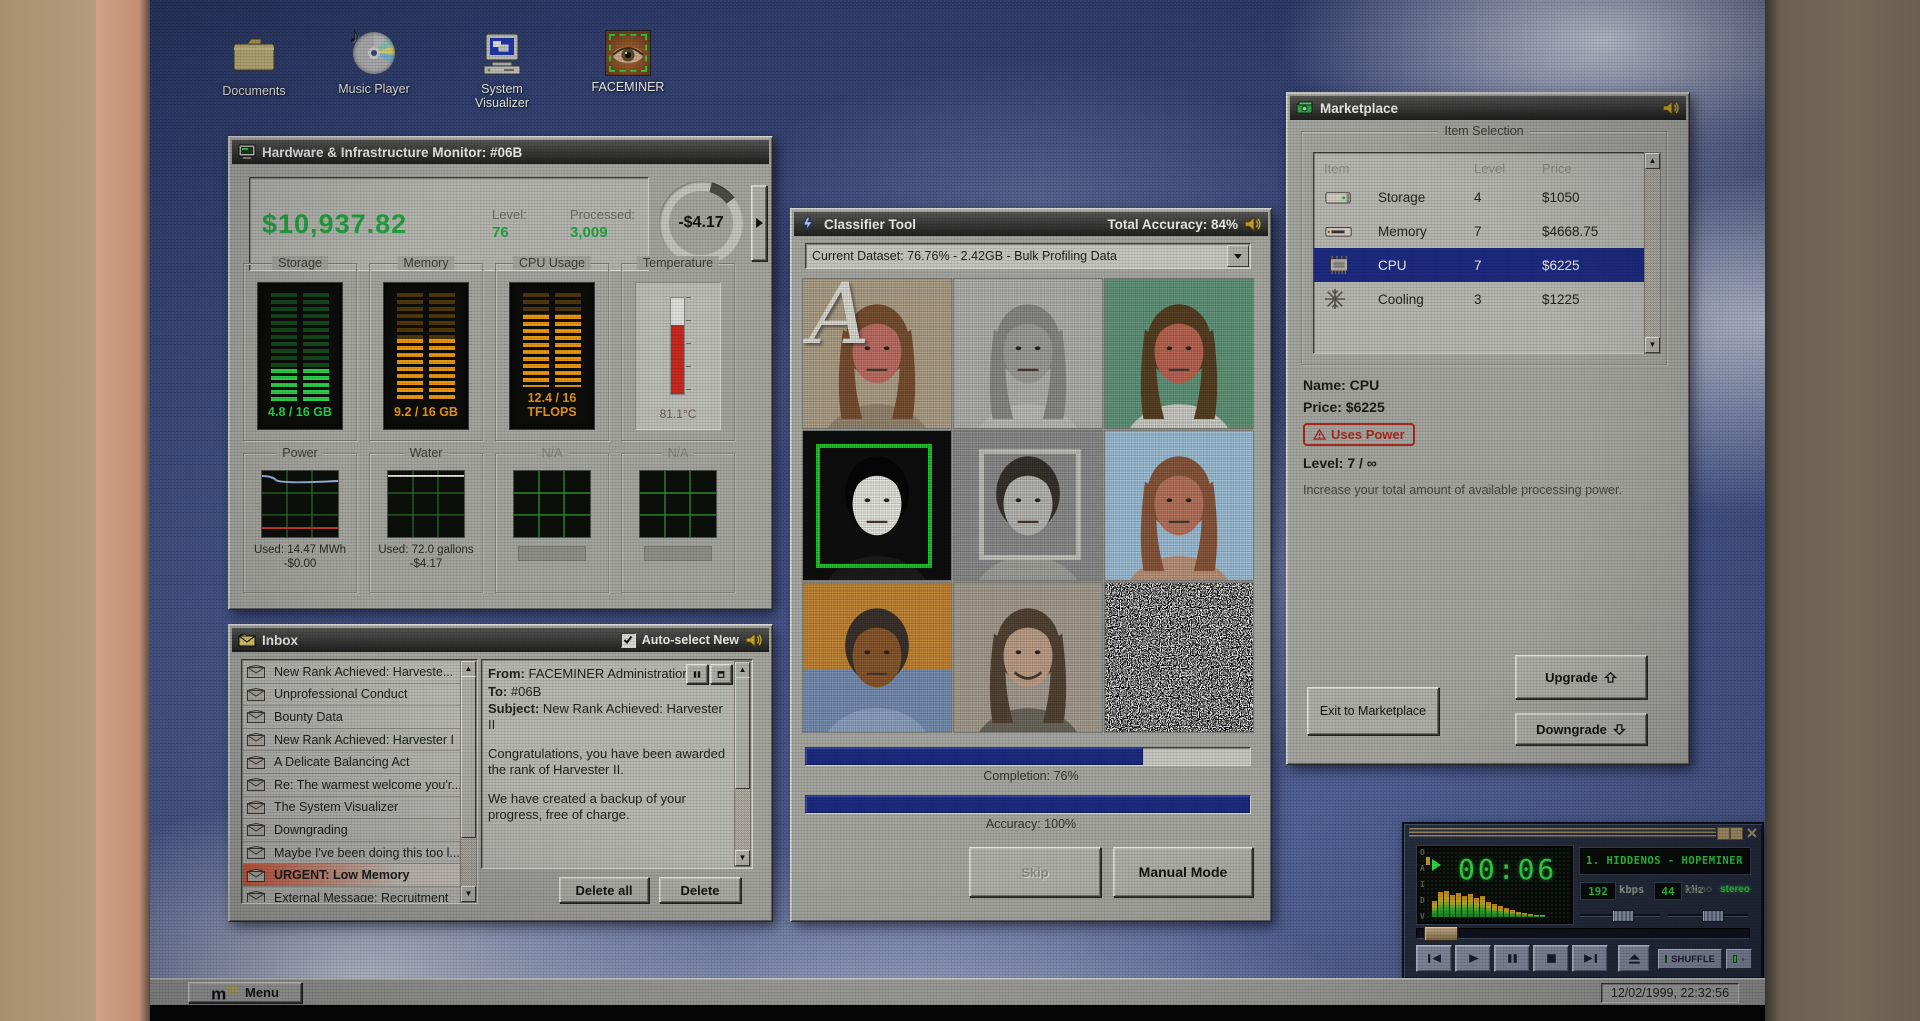 The width and height of the screenshot is (1920, 1021). Describe the element at coordinates (354, 34) in the screenshot. I see `music-note-icon: ♪` at that location.